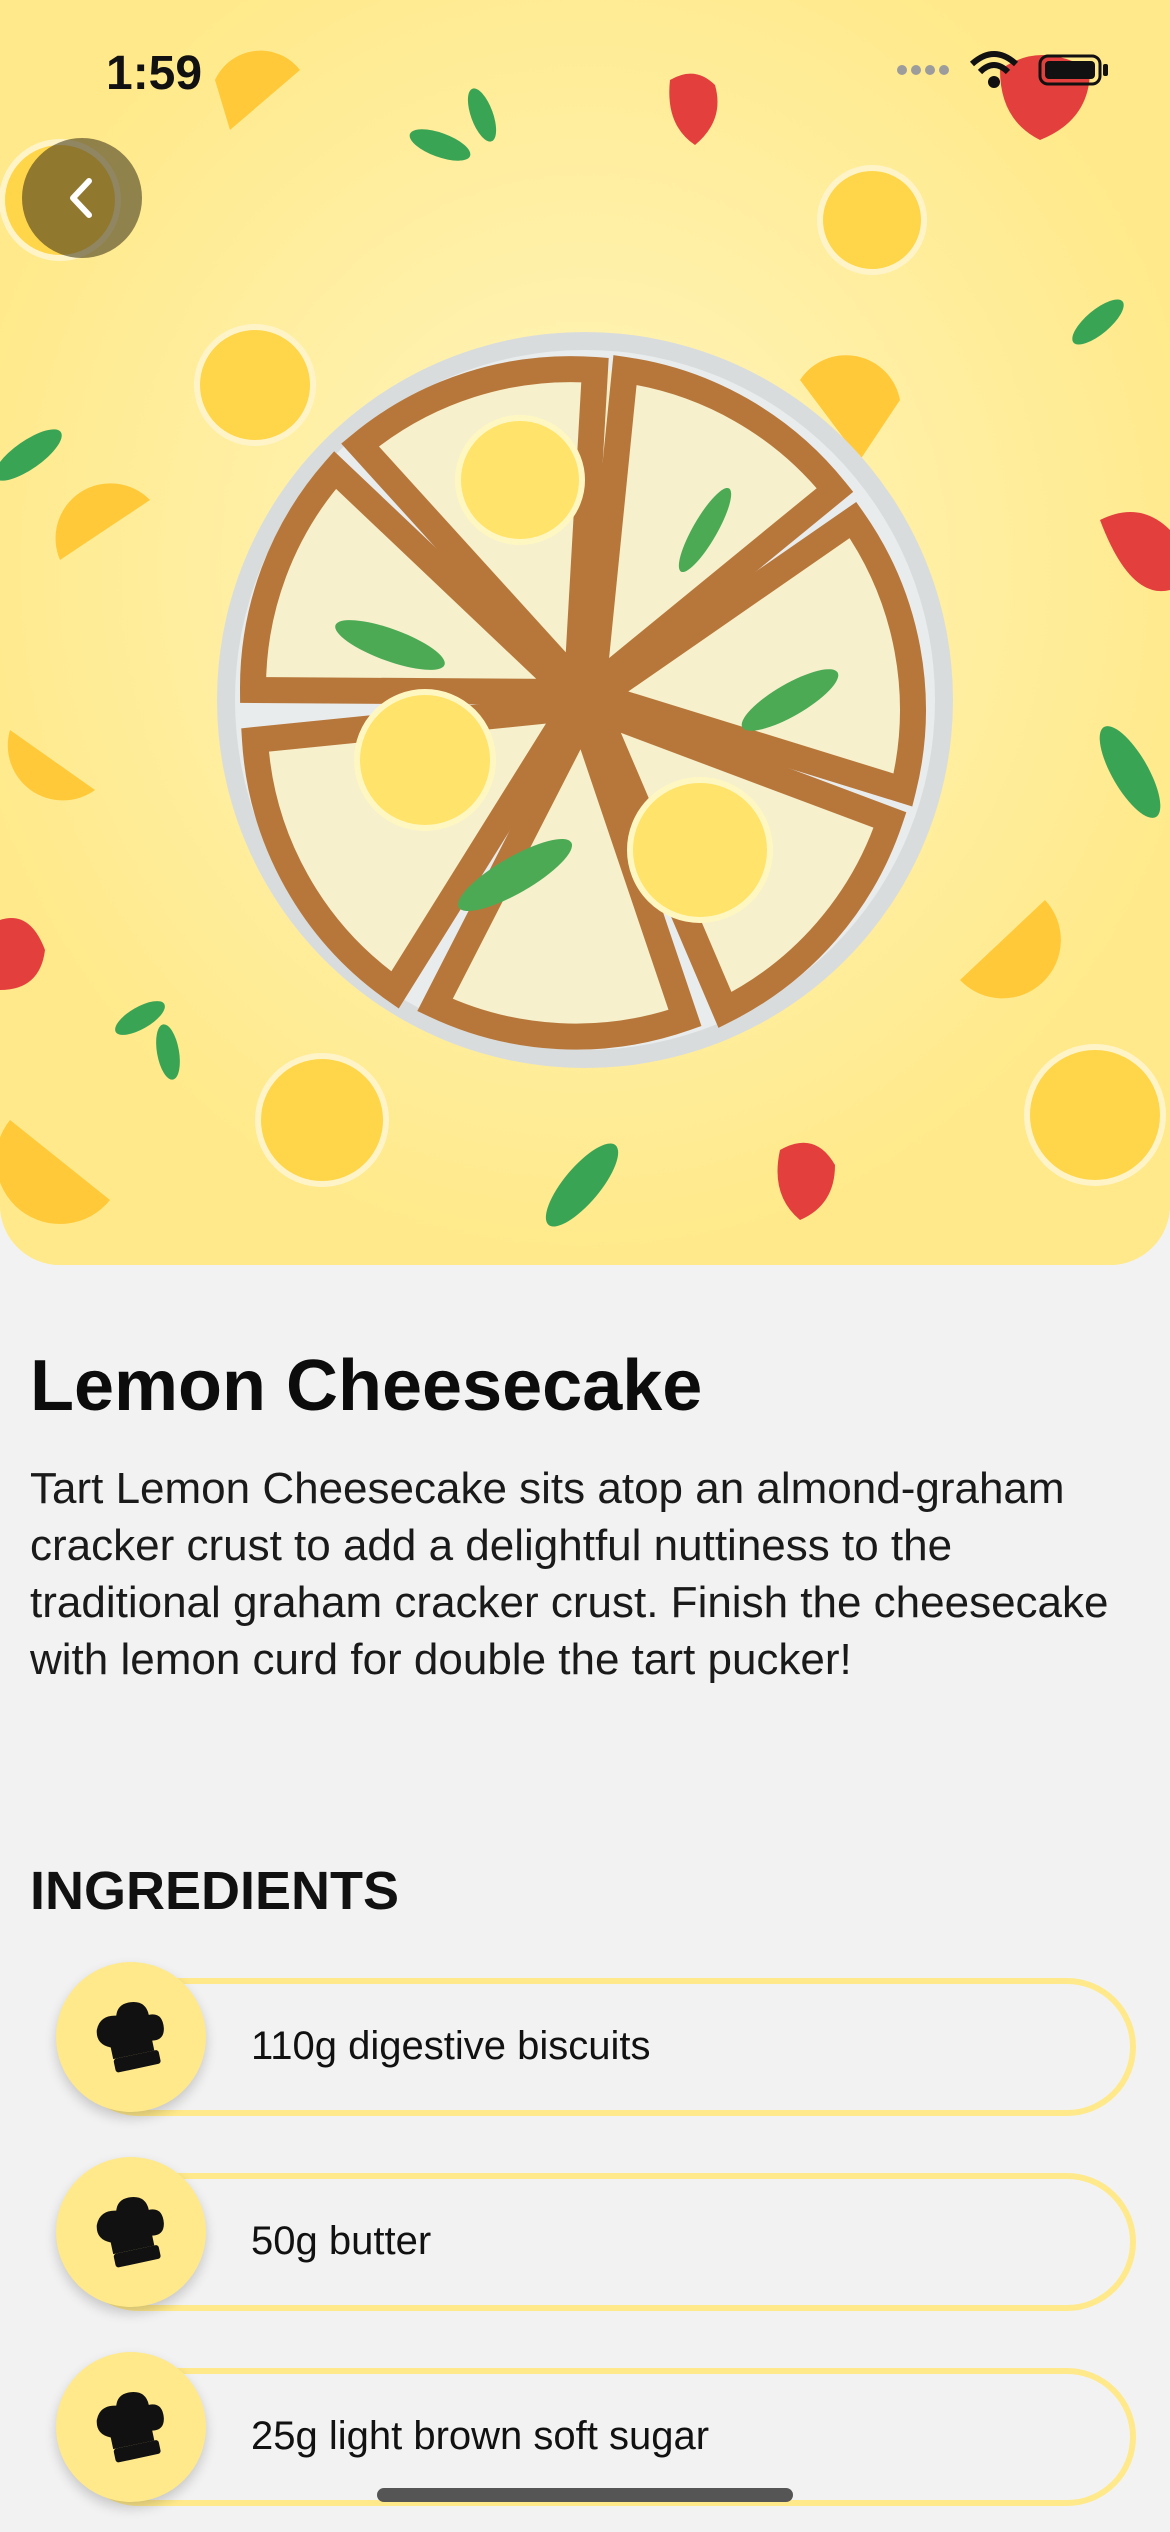 The height and width of the screenshot is (2532, 1170). I want to click on ingredient-label: 25g light brown soft sugar, so click(480, 2436).